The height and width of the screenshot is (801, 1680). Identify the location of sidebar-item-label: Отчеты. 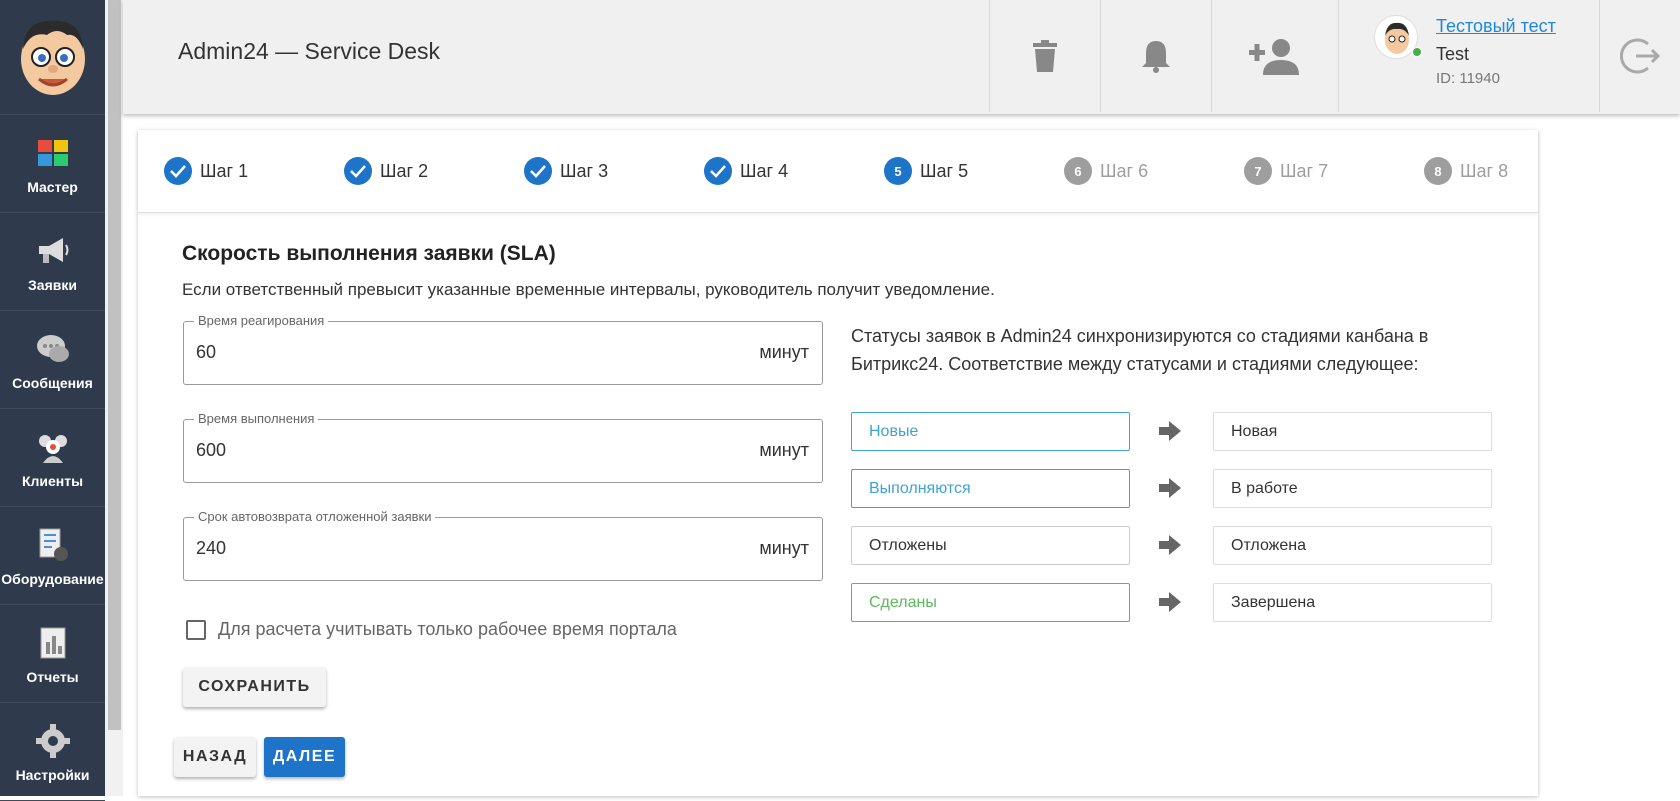
(52, 676).